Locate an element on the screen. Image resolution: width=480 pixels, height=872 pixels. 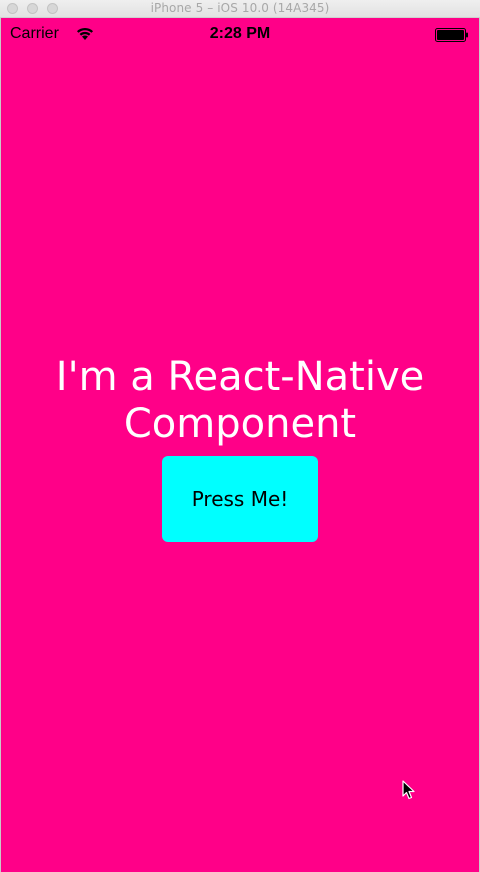
battery-icon is located at coordinates (451, 35).